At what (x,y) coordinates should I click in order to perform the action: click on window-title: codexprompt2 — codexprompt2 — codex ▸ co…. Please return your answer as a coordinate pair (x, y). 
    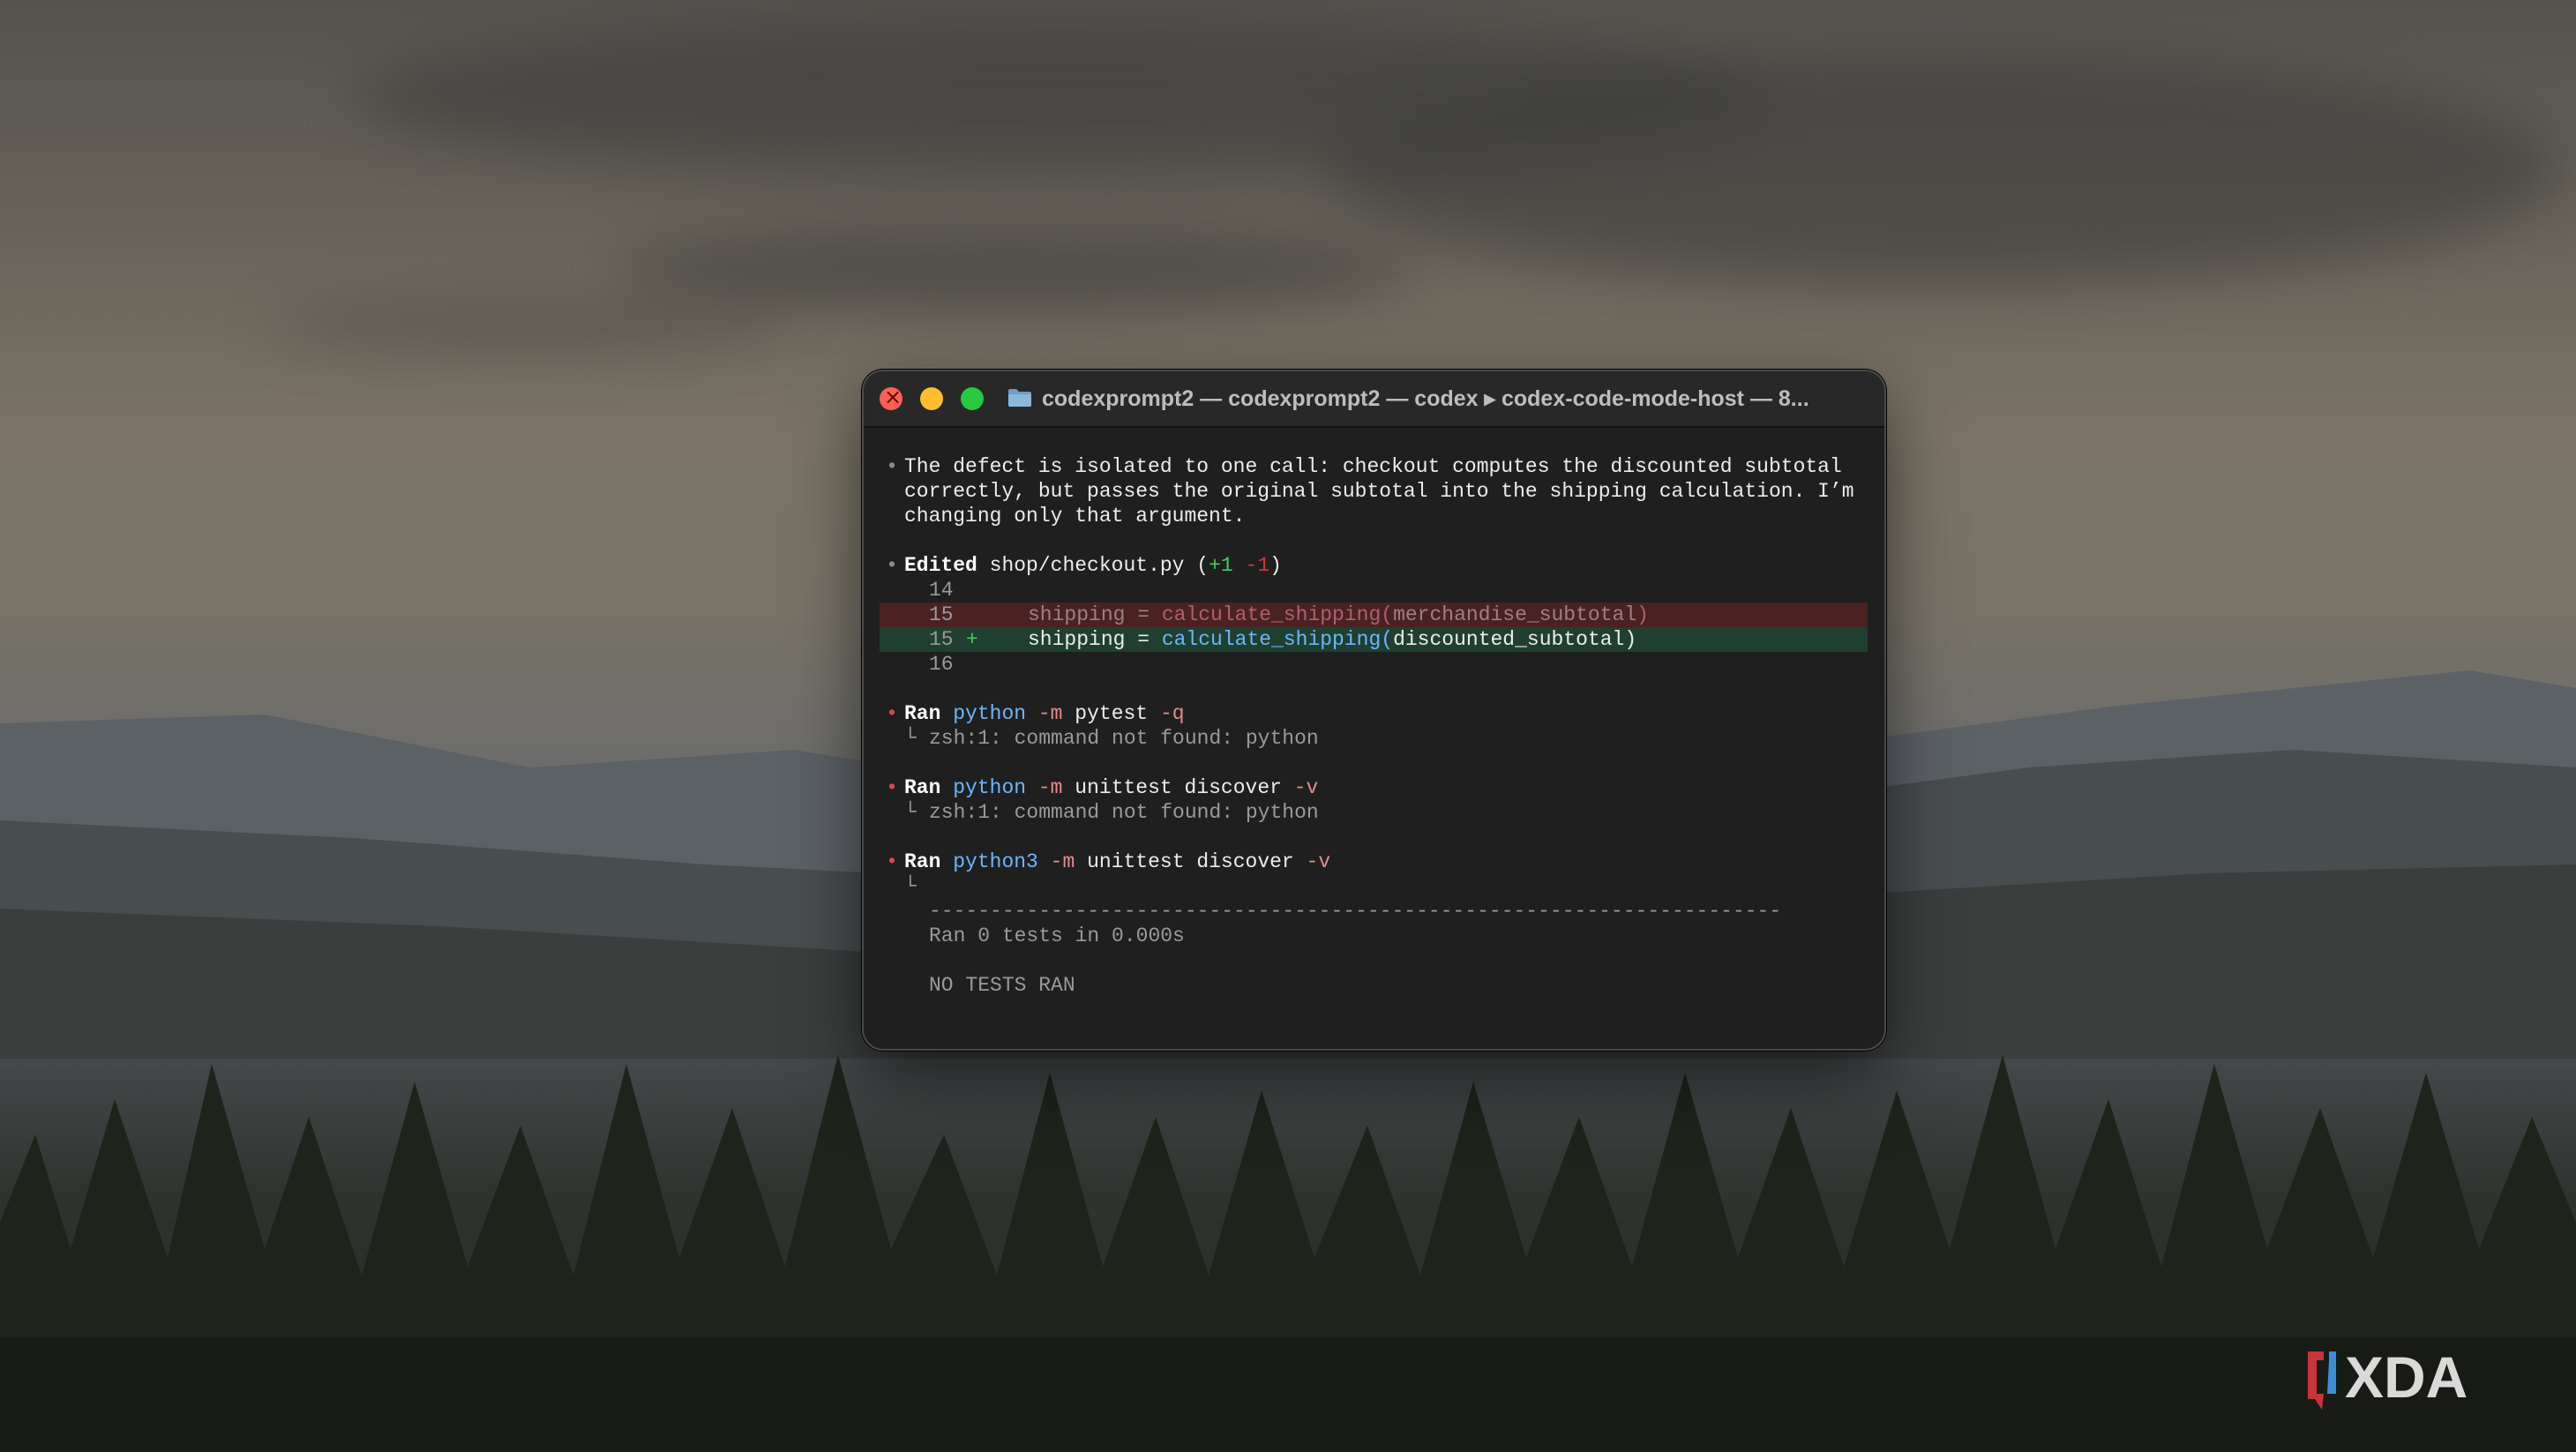
    Looking at the image, I should click on (1426, 398).